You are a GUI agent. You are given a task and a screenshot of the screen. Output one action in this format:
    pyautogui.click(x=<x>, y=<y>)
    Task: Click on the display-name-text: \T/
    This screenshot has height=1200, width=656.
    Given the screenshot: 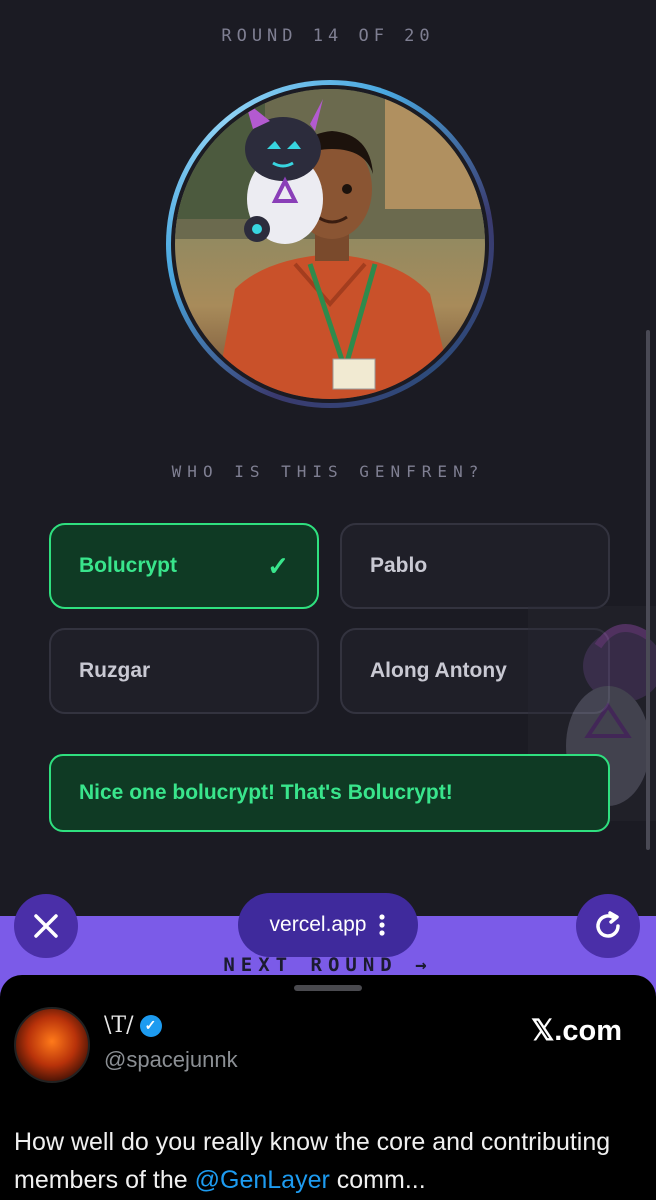 What is the action you would take?
    pyautogui.click(x=119, y=1025)
    